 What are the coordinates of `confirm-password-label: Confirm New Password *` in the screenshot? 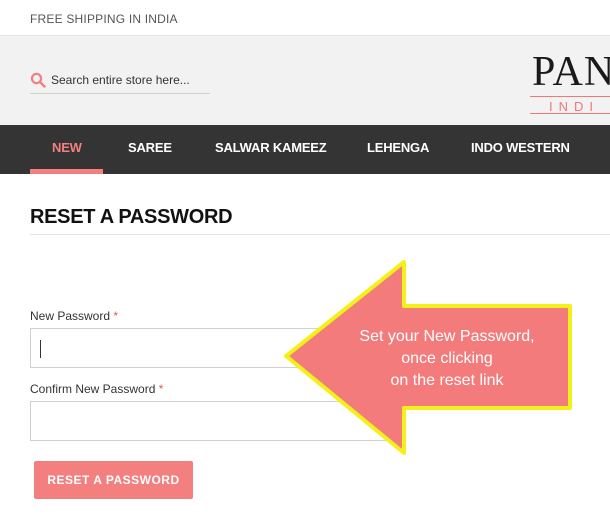 It's located at (96, 389).